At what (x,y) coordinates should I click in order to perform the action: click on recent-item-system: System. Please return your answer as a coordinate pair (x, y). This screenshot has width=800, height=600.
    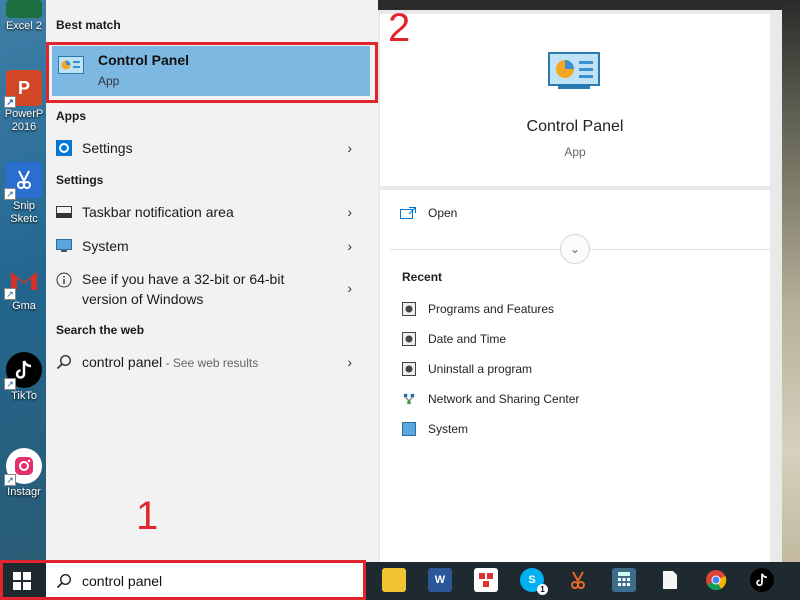
    Looking at the image, I should click on (435, 429).